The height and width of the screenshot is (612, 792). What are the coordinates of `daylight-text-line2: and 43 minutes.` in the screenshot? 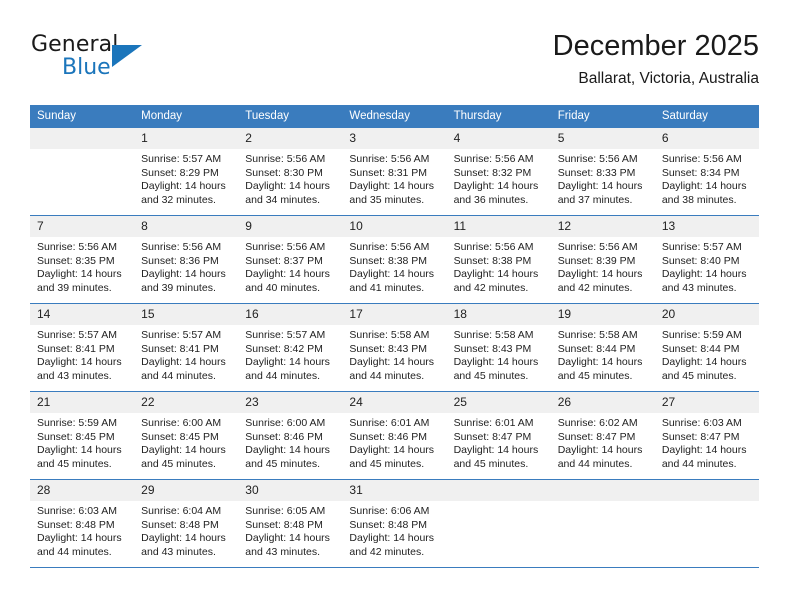 It's located at (699, 287).